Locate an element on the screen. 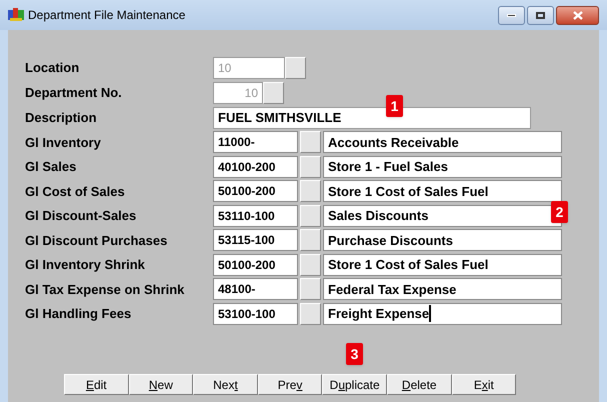  field-label: Gl Inventory is located at coordinates (63, 143).